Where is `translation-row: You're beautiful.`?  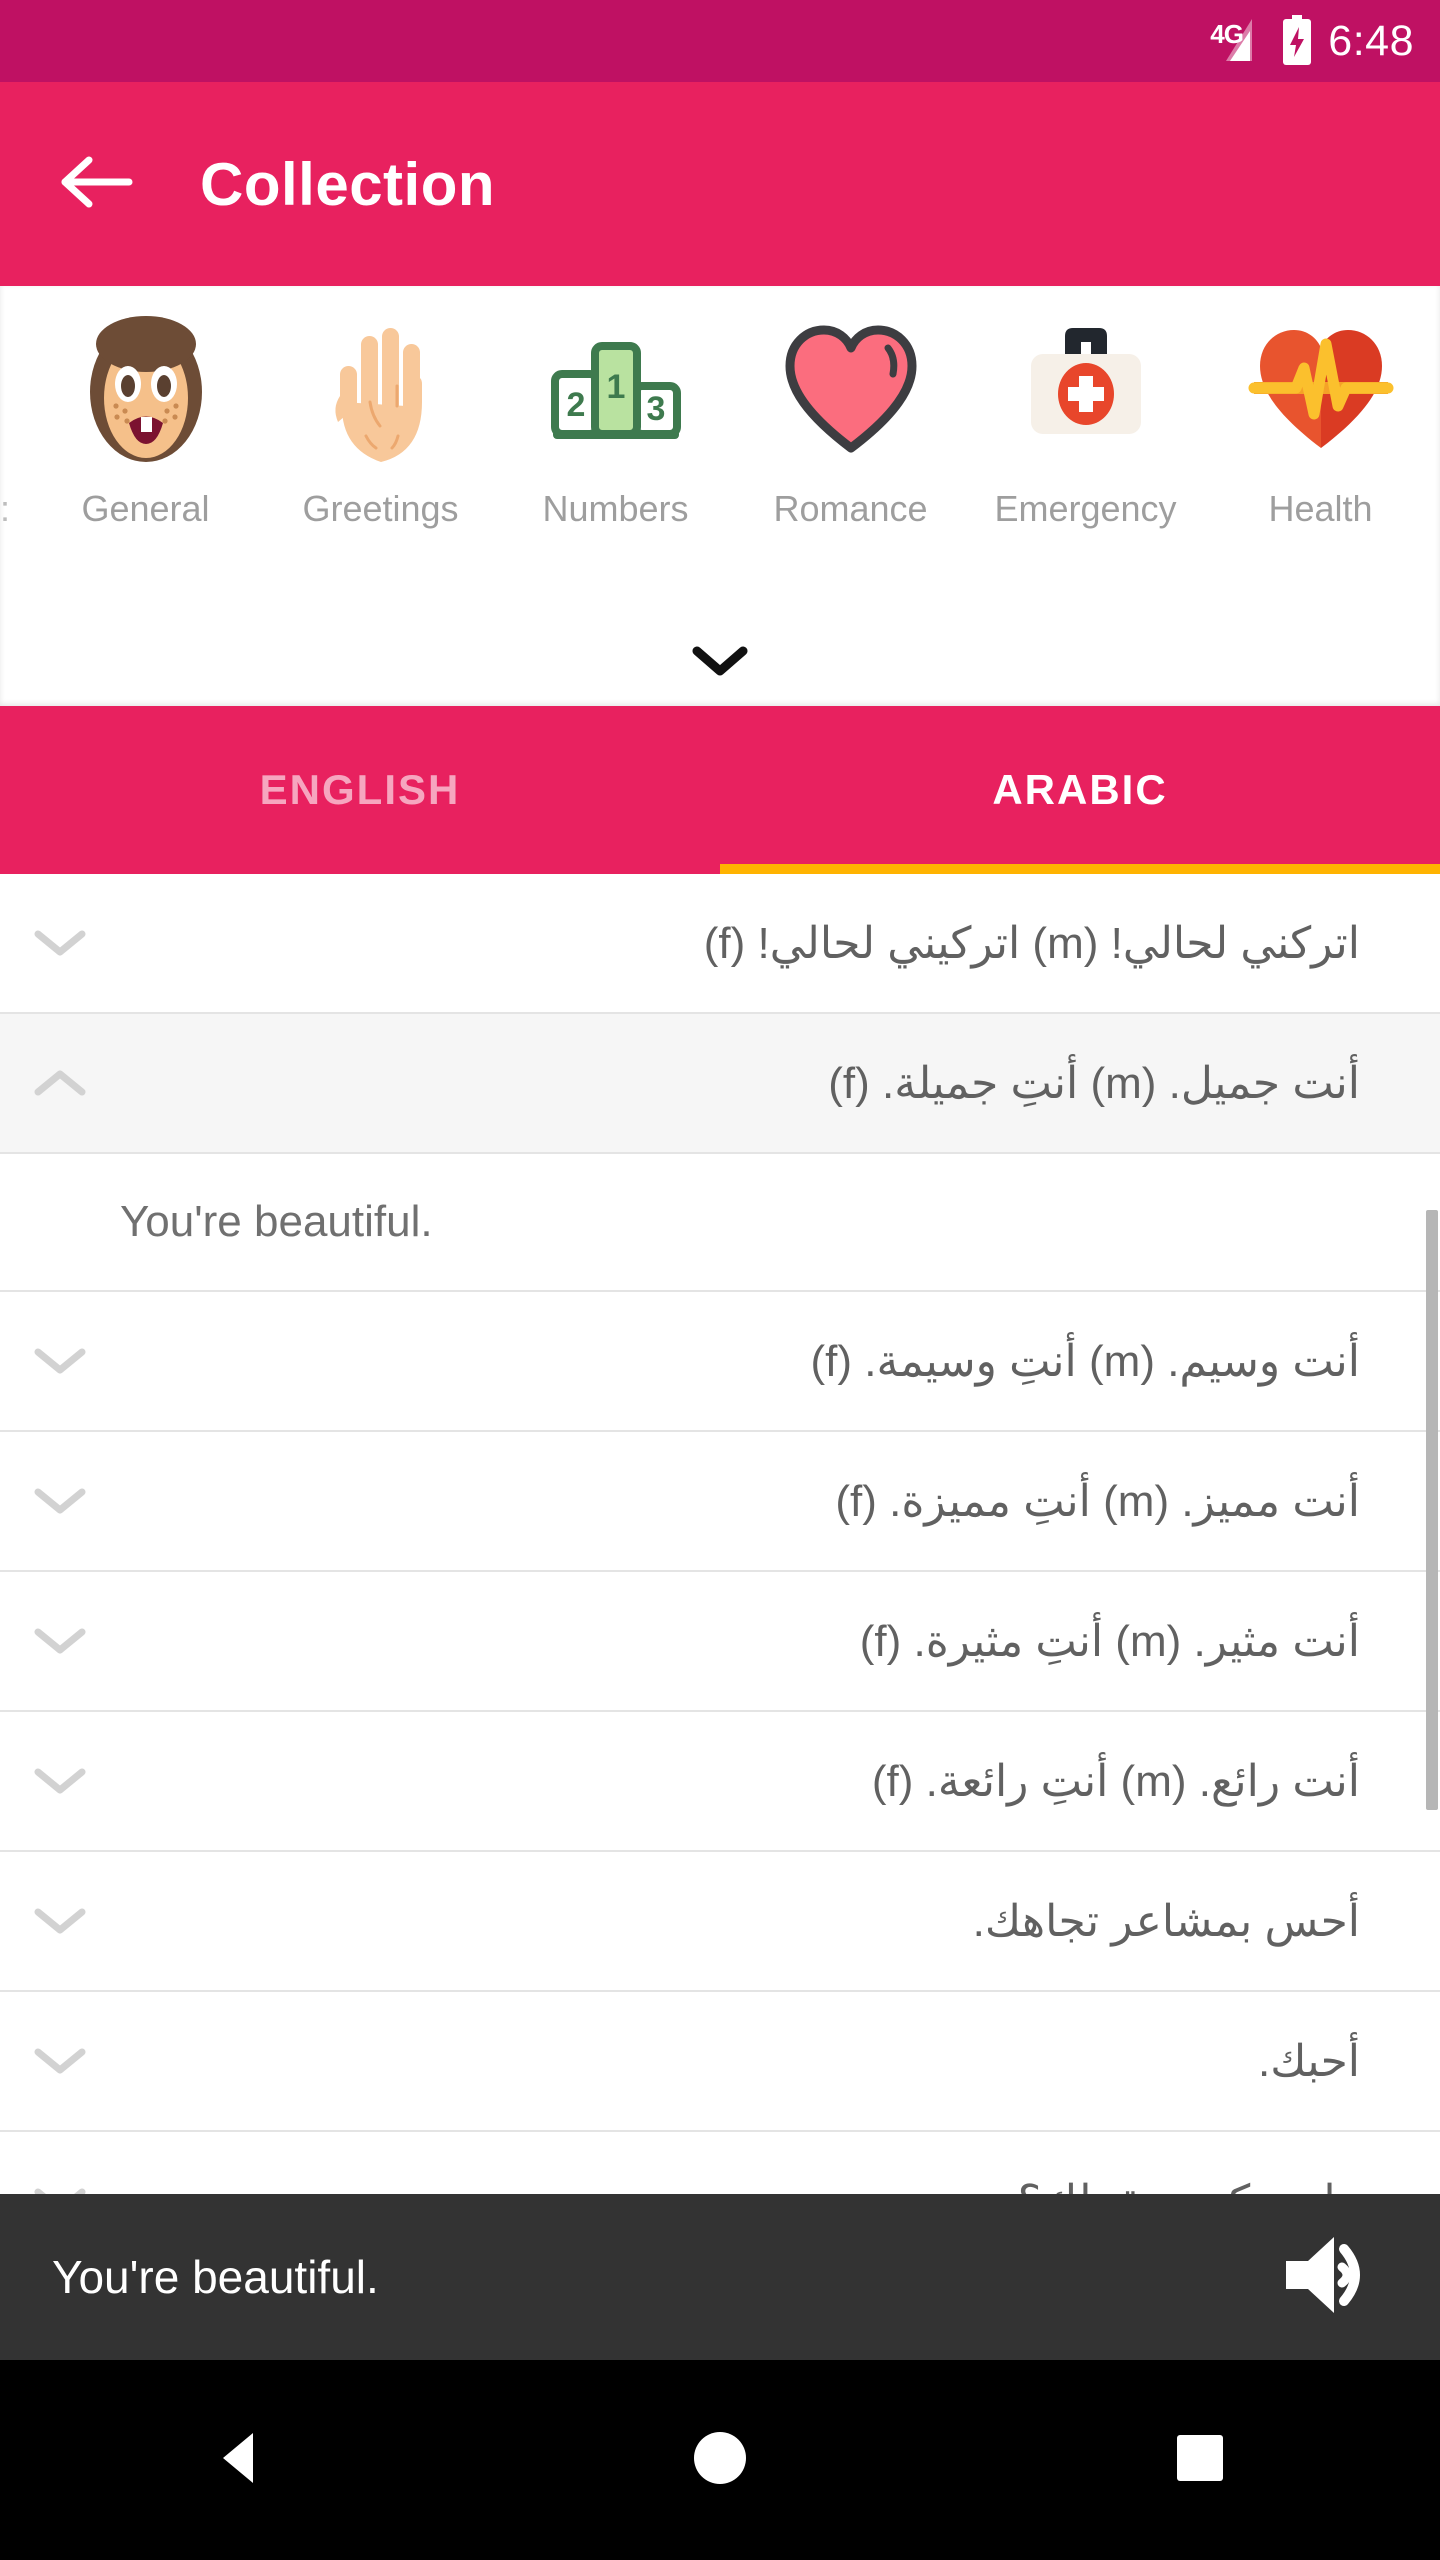
translation-row: You're beautiful. is located at coordinates (720, 1223).